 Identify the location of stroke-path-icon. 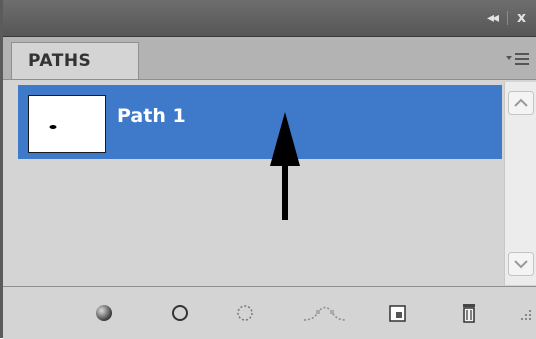
(180, 313).